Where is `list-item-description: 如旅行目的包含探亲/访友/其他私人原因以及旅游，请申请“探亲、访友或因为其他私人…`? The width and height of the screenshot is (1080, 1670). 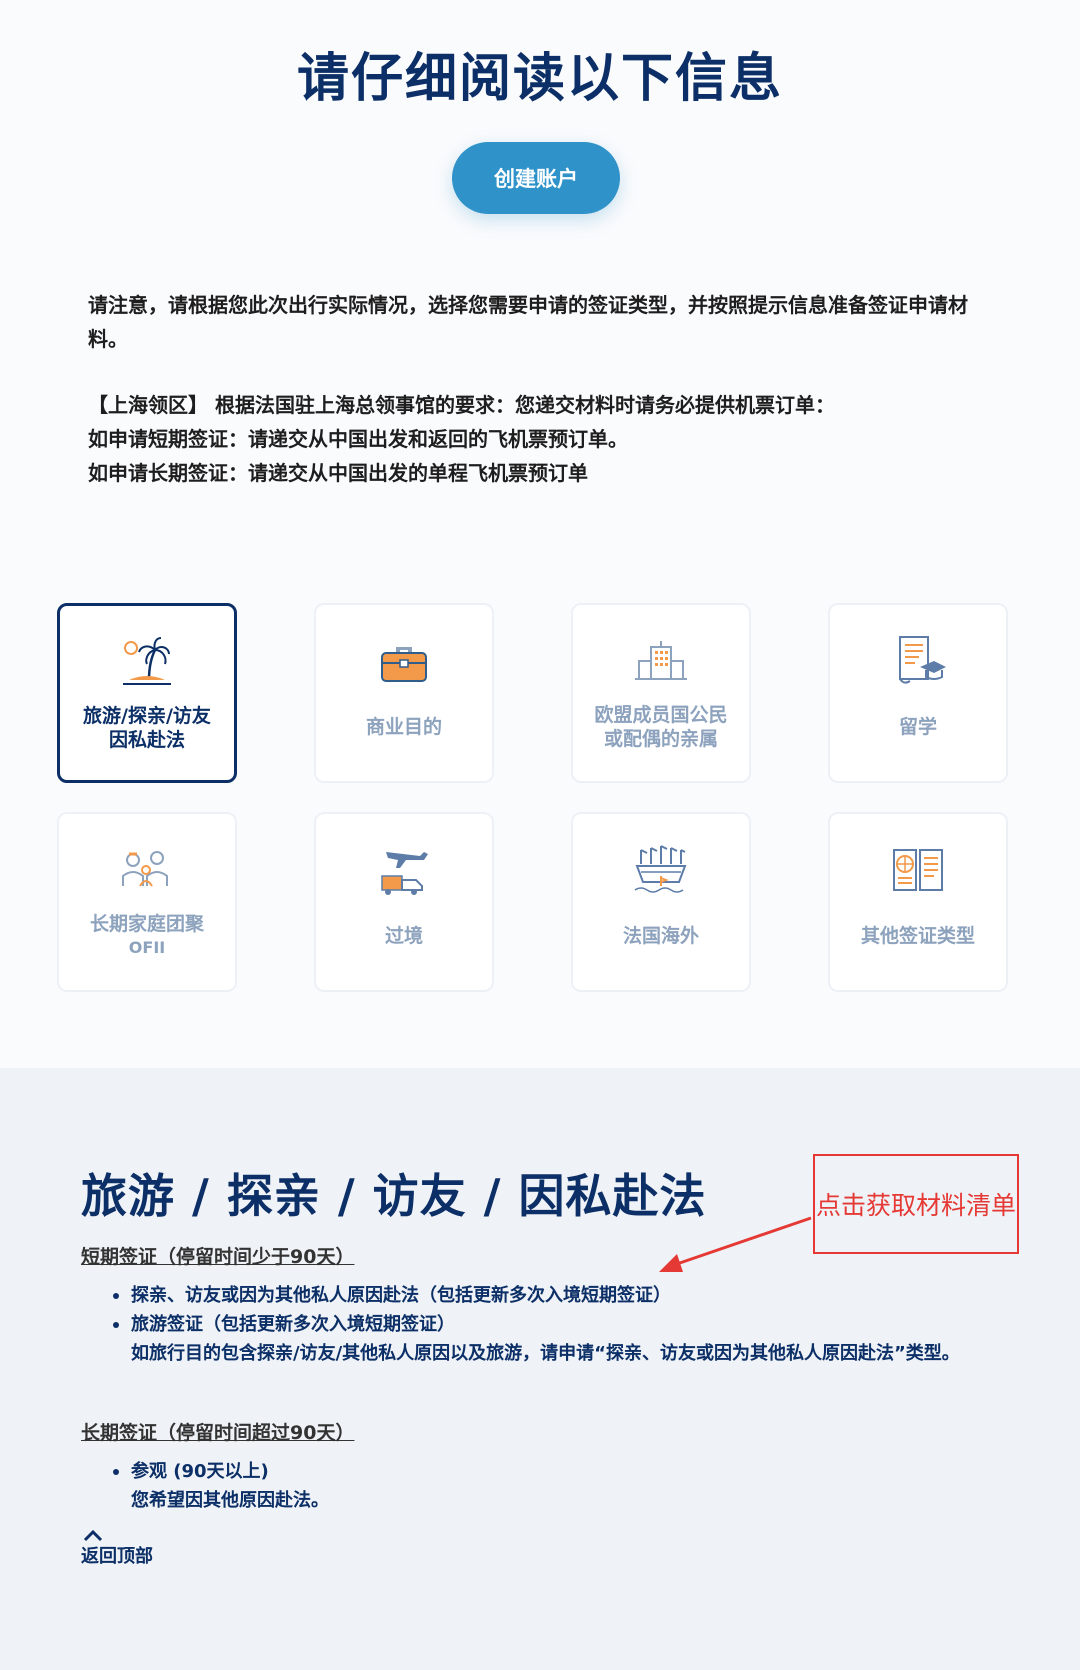
list-item-description: 如旅行目的包含探亲/访友/其他私人原因以及旅游，请申请“探亲、访友或因为其他私人… is located at coordinates (545, 1353).